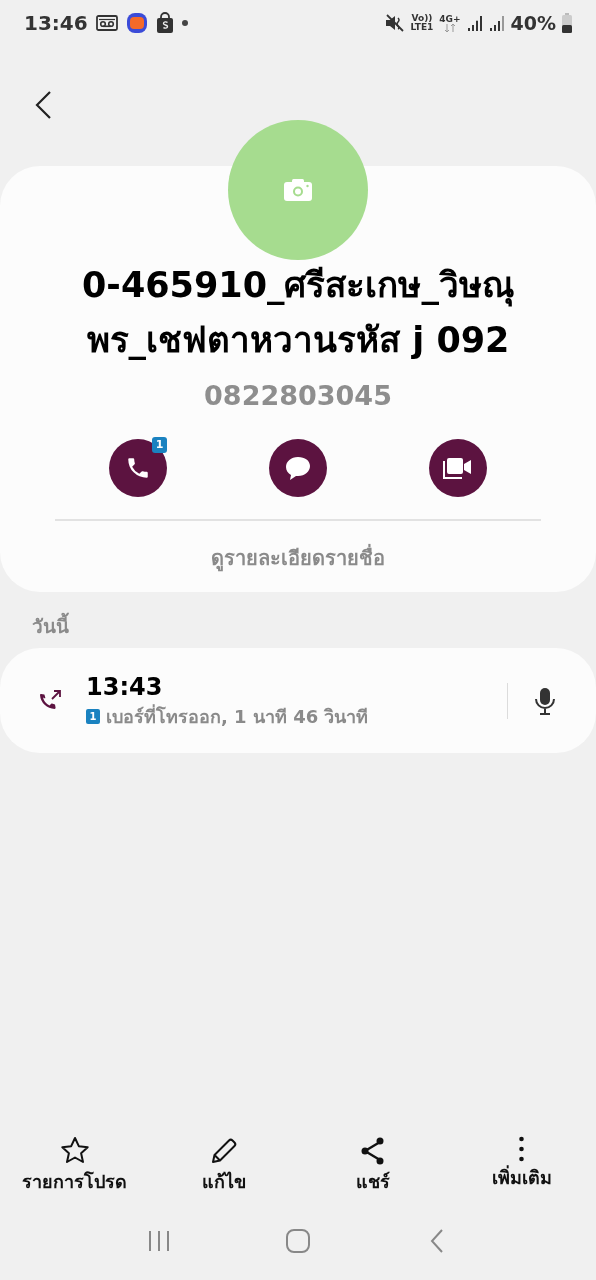  I want to click on call-details: เบอร์ที่โทรออก, 1 นาที 46 วินาที, so click(237, 716).